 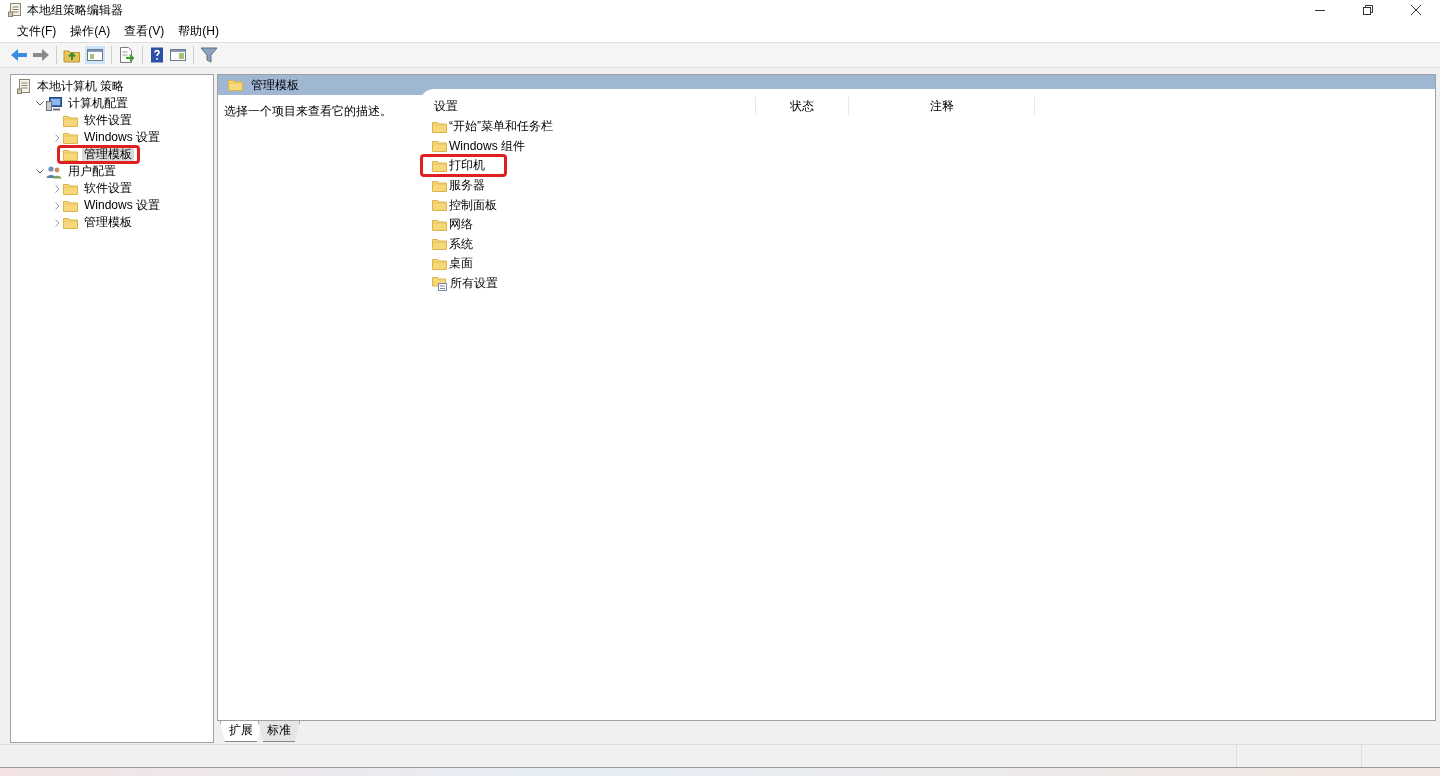 What do you see at coordinates (98, 103) in the screenshot?
I see `tree-item: 计算机配置` at bounding box center [98, 103].